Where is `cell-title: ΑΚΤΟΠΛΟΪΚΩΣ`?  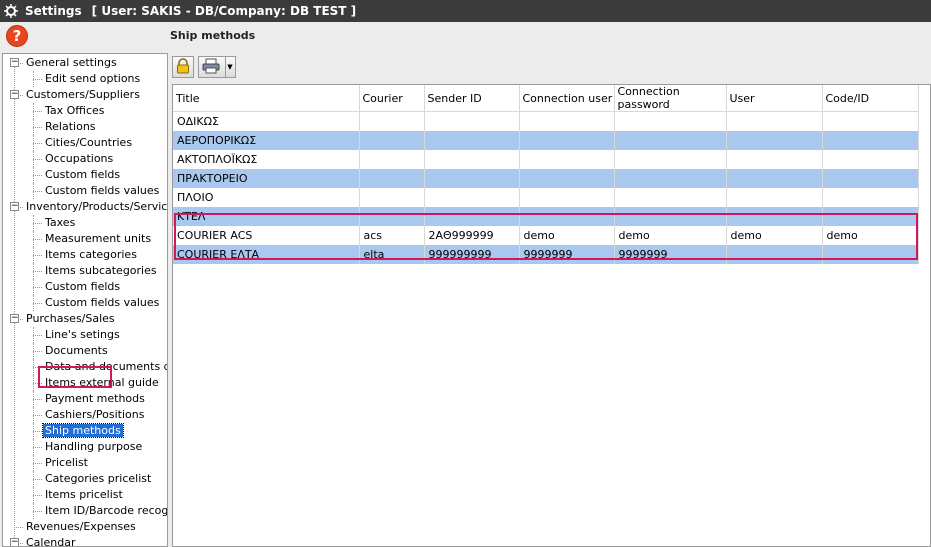
cell-title: ΑΚΤΟΠΛΟΪΚΩΣ is located at coordinates (266, 159).